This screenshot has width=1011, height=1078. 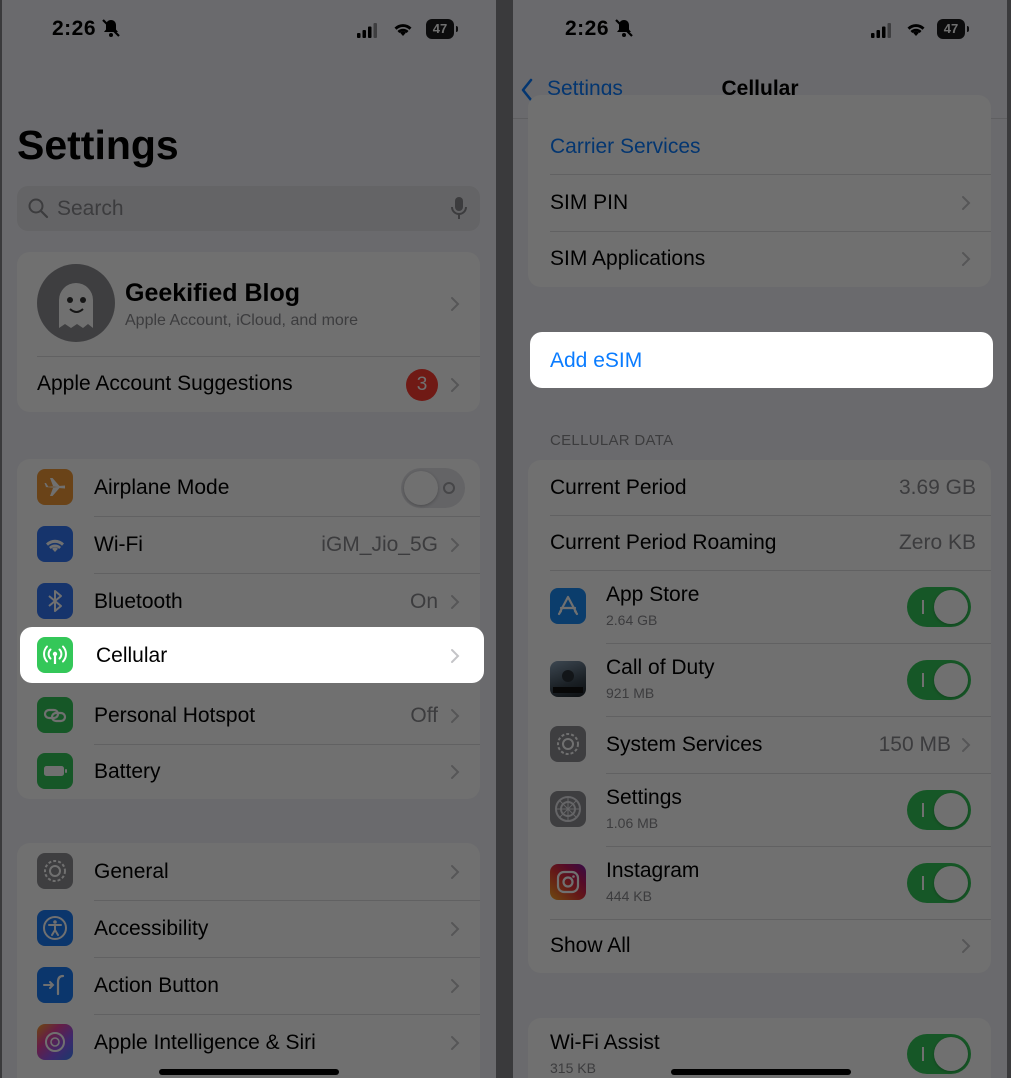 I want to click on system-services-row: System Services 150 MB, so click(x=759, y=744).